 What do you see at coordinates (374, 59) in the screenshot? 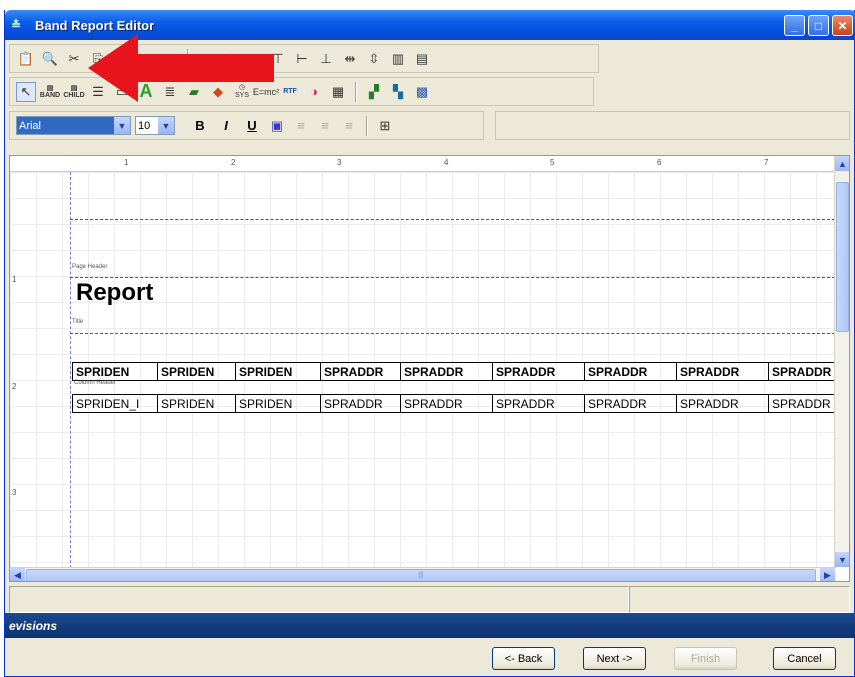
I see `space-vertical-icon: ⇳` at bounding box center [374, 59].